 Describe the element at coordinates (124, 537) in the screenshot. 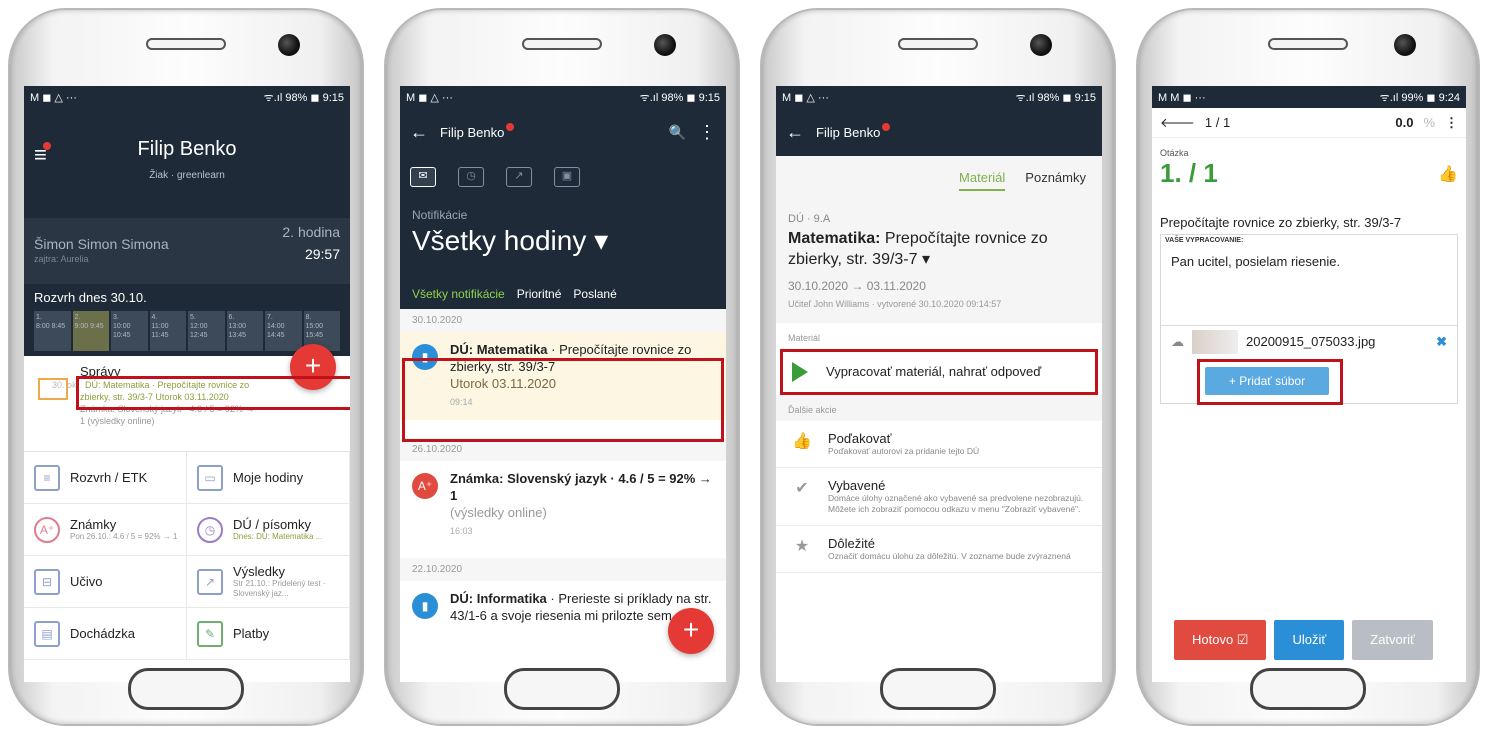

I see `tile-sub: Pon 26.10.: 4.6 / 5 = 92% → 1` at that location.